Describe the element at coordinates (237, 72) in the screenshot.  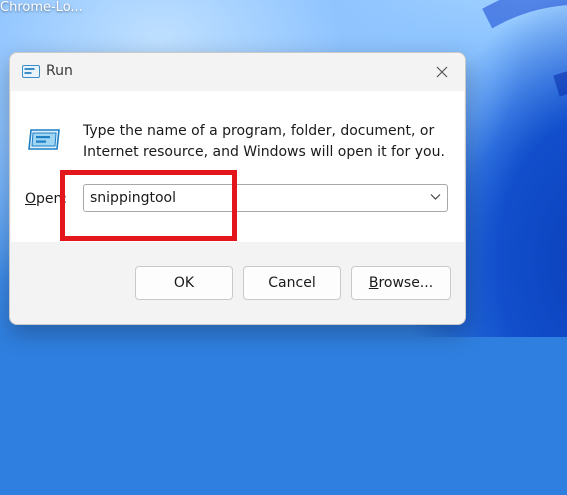
I see `title-bar: Run` at that location.